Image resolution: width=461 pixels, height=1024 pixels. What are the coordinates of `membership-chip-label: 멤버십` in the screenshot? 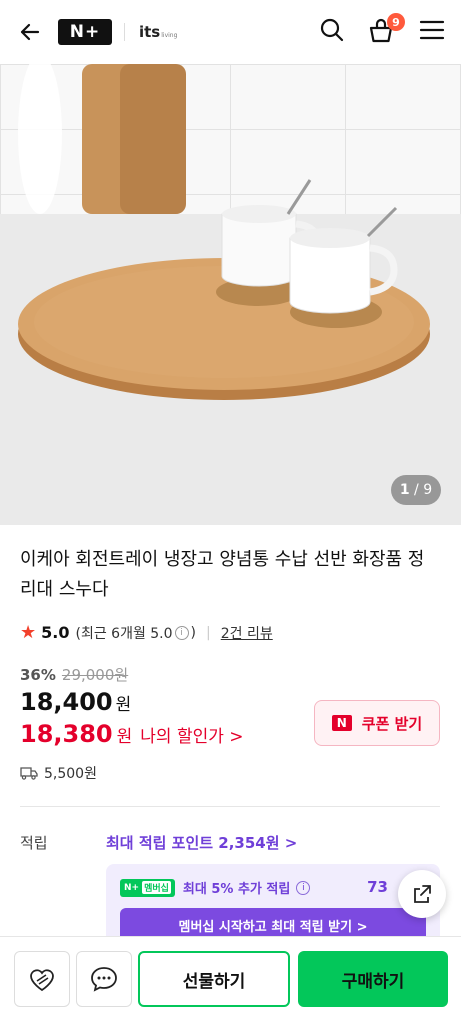 It's located at (156, 887).